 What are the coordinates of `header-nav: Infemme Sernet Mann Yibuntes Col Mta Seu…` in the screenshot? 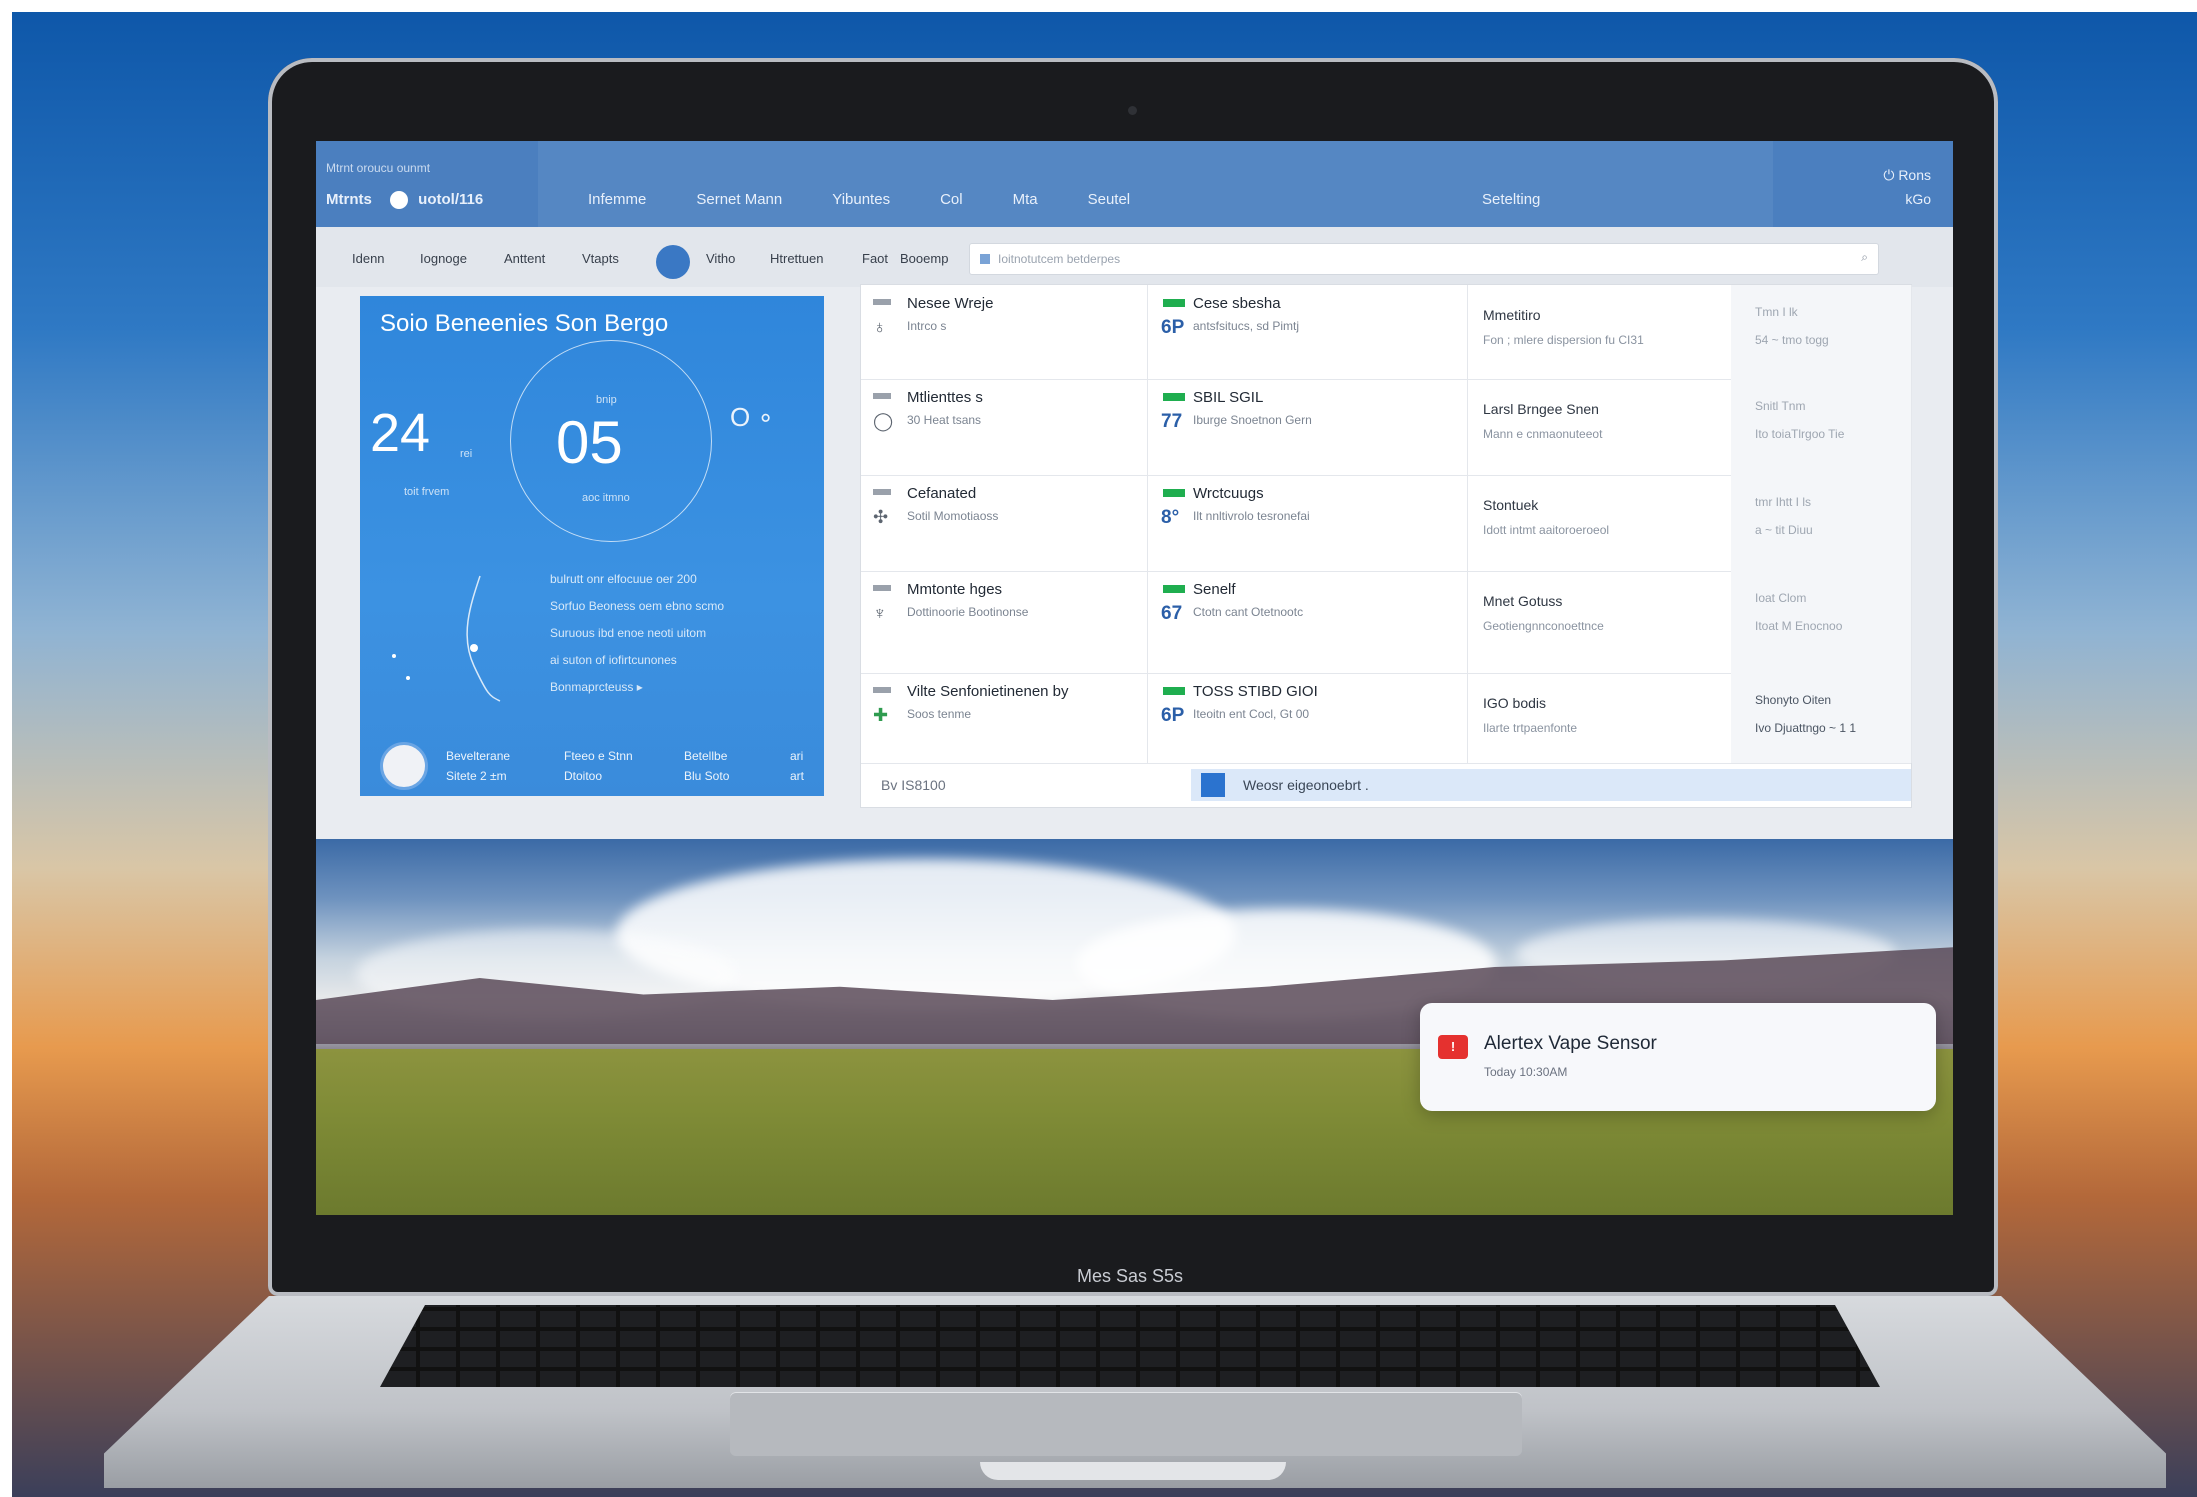 It's located at (859, 199).